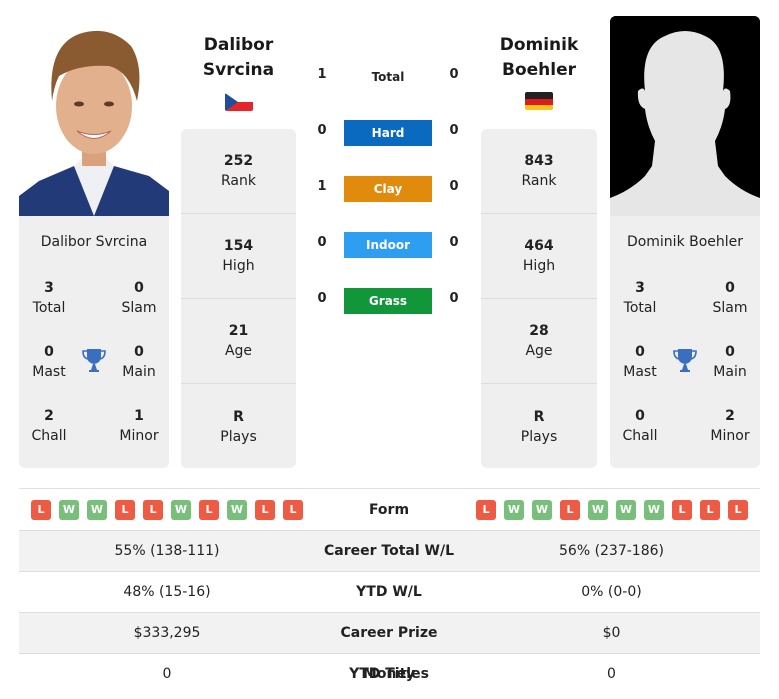  I want to click on right-player-full-name: Dominik Boehler, so click(685, 242).